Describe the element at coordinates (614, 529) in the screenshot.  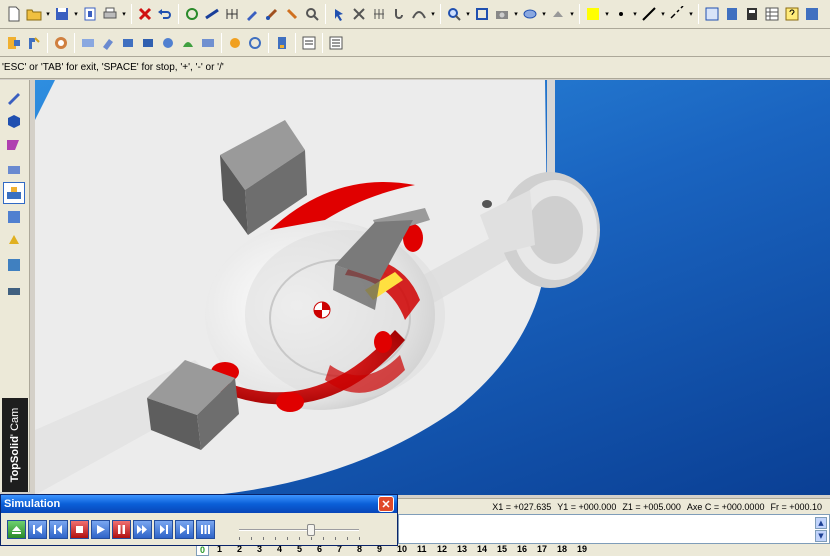
I see `command-area: ▲ ▼` at that location.